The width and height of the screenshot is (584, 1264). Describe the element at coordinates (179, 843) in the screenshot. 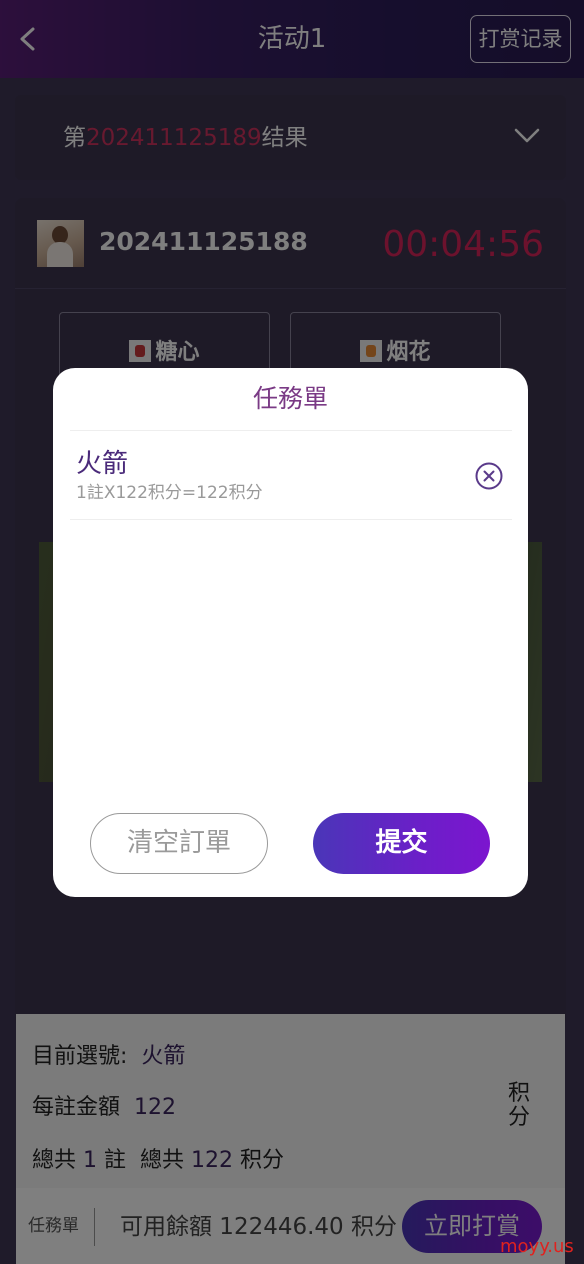

I see `clear-order-button: 清空訂單` at that location.